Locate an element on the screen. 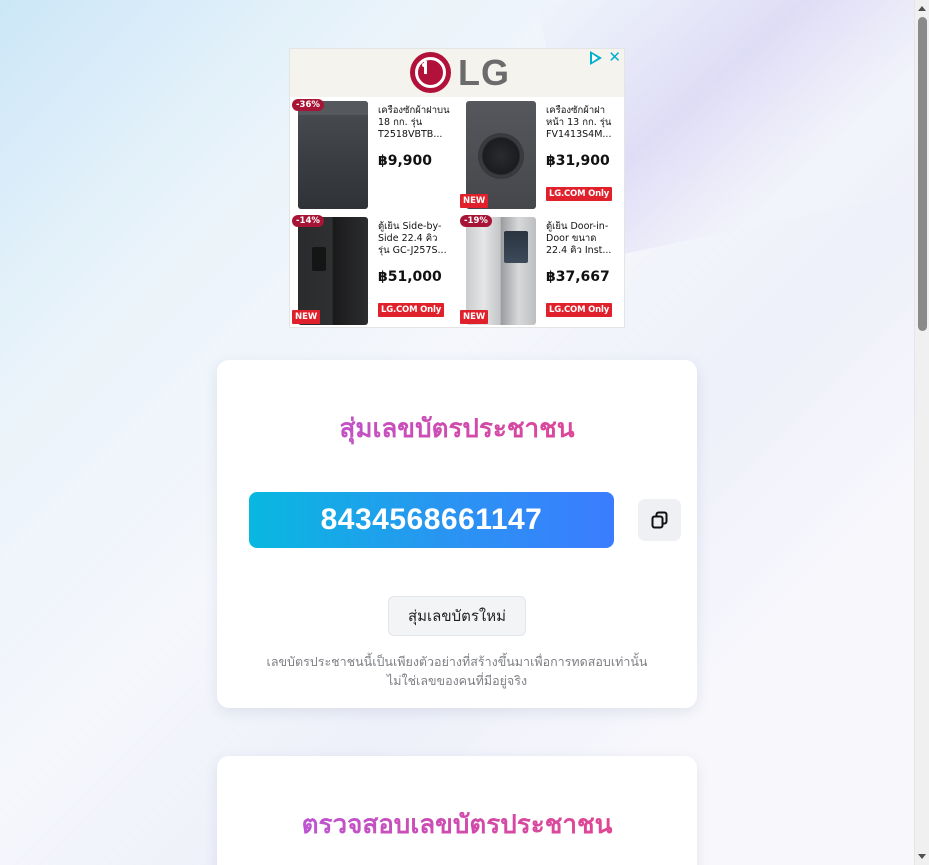 This screenshot has width=929, height=865. scrollbar-thumb is located at coordinates (922, 174).